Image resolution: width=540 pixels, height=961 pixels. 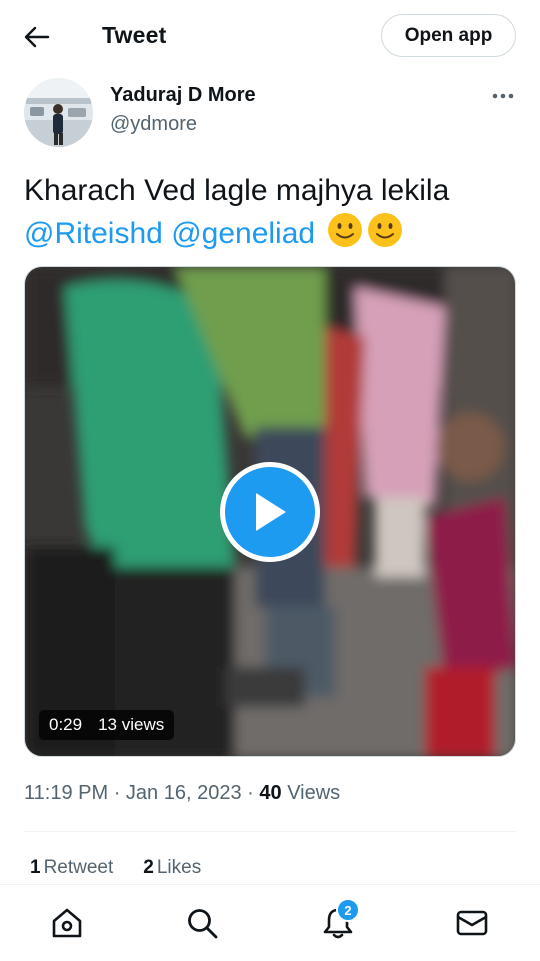 I want to click on author-handle: @ydmore, so click(x=153, y=124).